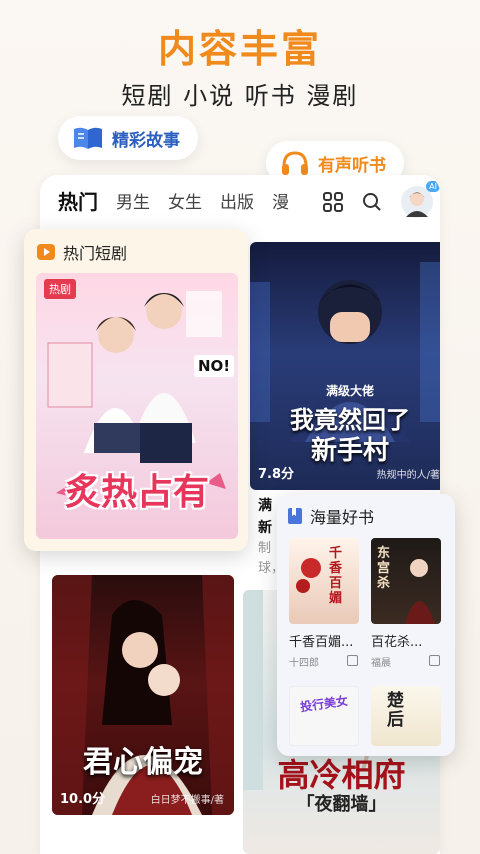 The image size is (480, 854). I want to click on short-drama-title: 炙热占有, so click(136, 492).